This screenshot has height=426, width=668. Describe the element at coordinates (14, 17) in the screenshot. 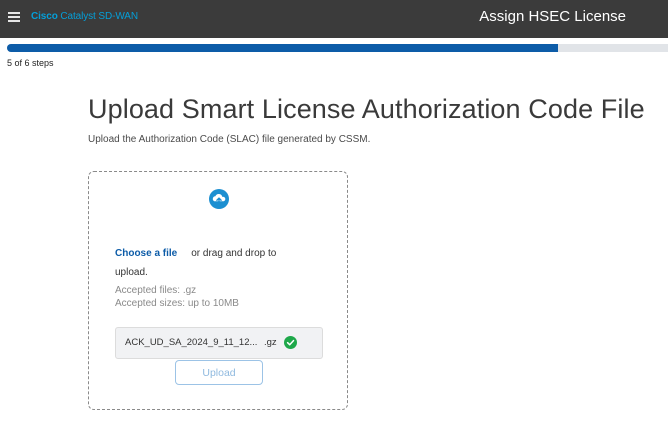

I see `hamburger-menu-icon` at that location.